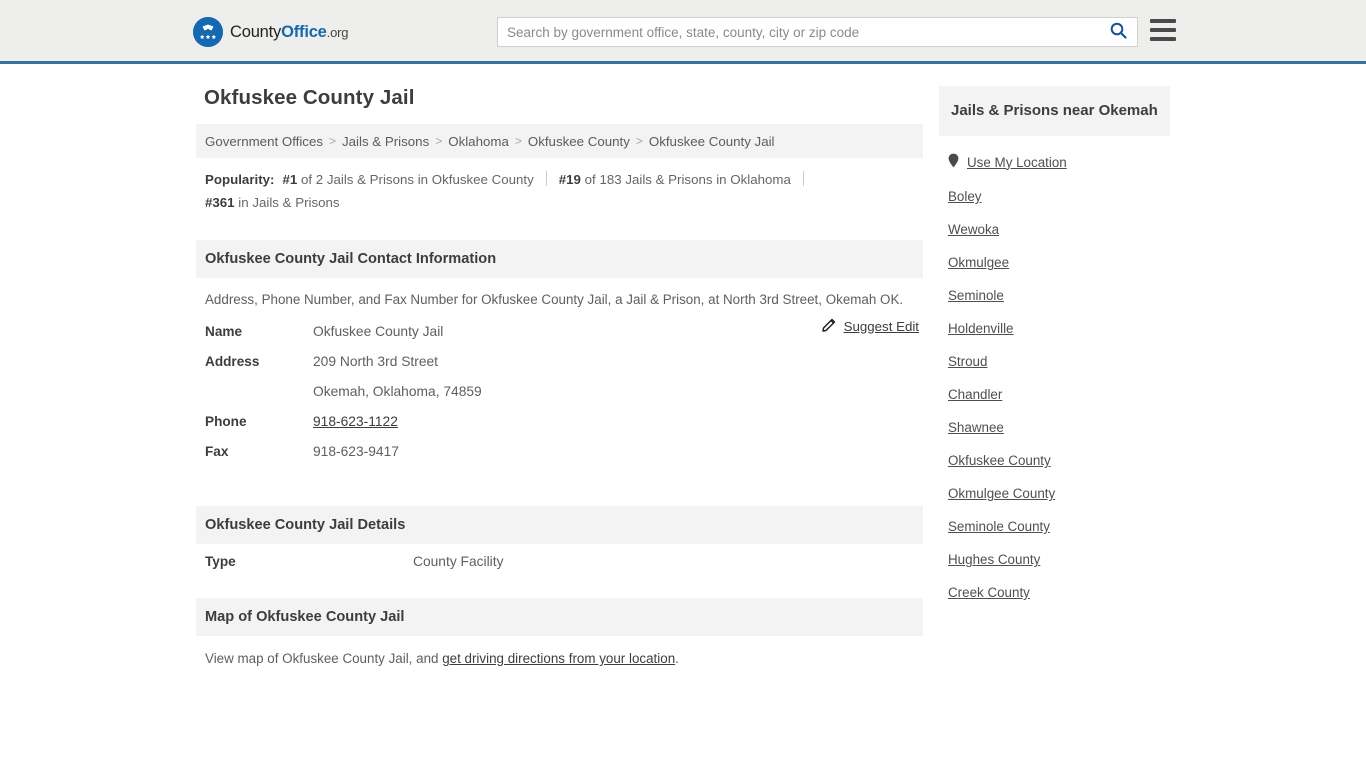 This screenshot has width=1366, height=768. I want to click on site-logo: CountyOffice.org, so click(270, 32).